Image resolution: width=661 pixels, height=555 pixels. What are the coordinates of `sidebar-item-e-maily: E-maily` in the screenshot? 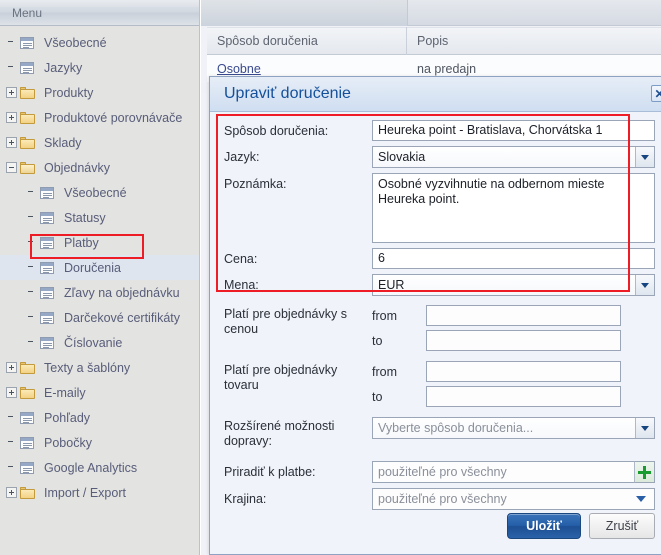 It's located at (99, 392).